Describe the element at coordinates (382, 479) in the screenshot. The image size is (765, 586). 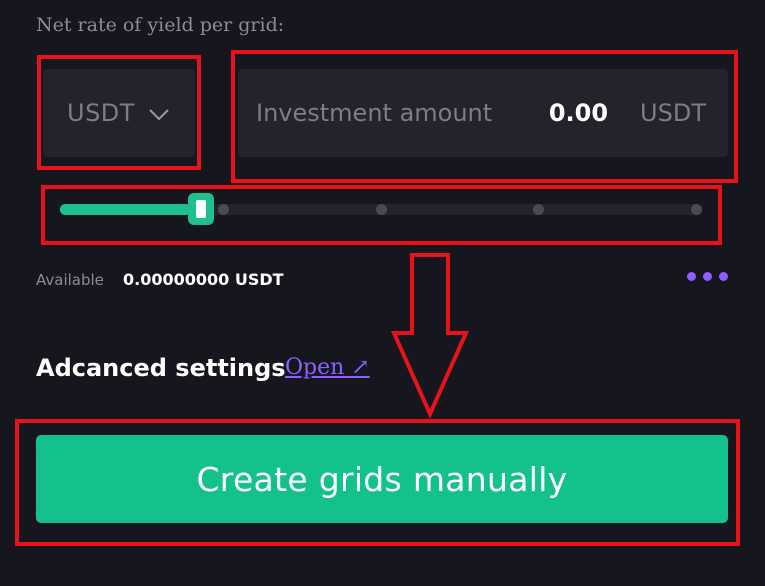
I see `create-grids-manually-button: Create grids manually` at that location.